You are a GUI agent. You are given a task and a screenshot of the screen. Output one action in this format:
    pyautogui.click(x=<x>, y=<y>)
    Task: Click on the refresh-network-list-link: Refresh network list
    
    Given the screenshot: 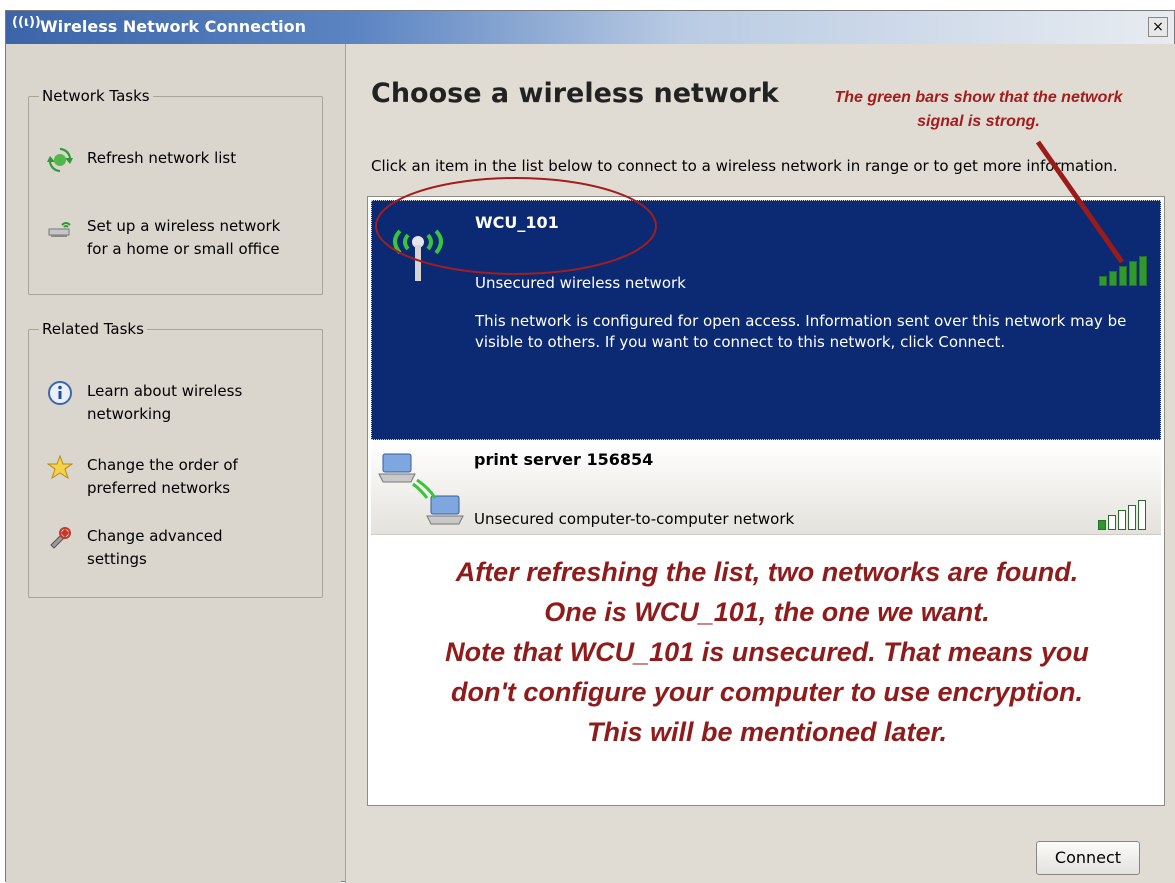 What is the action you would take?
    pyautogui.click(x=141, y=160)
    